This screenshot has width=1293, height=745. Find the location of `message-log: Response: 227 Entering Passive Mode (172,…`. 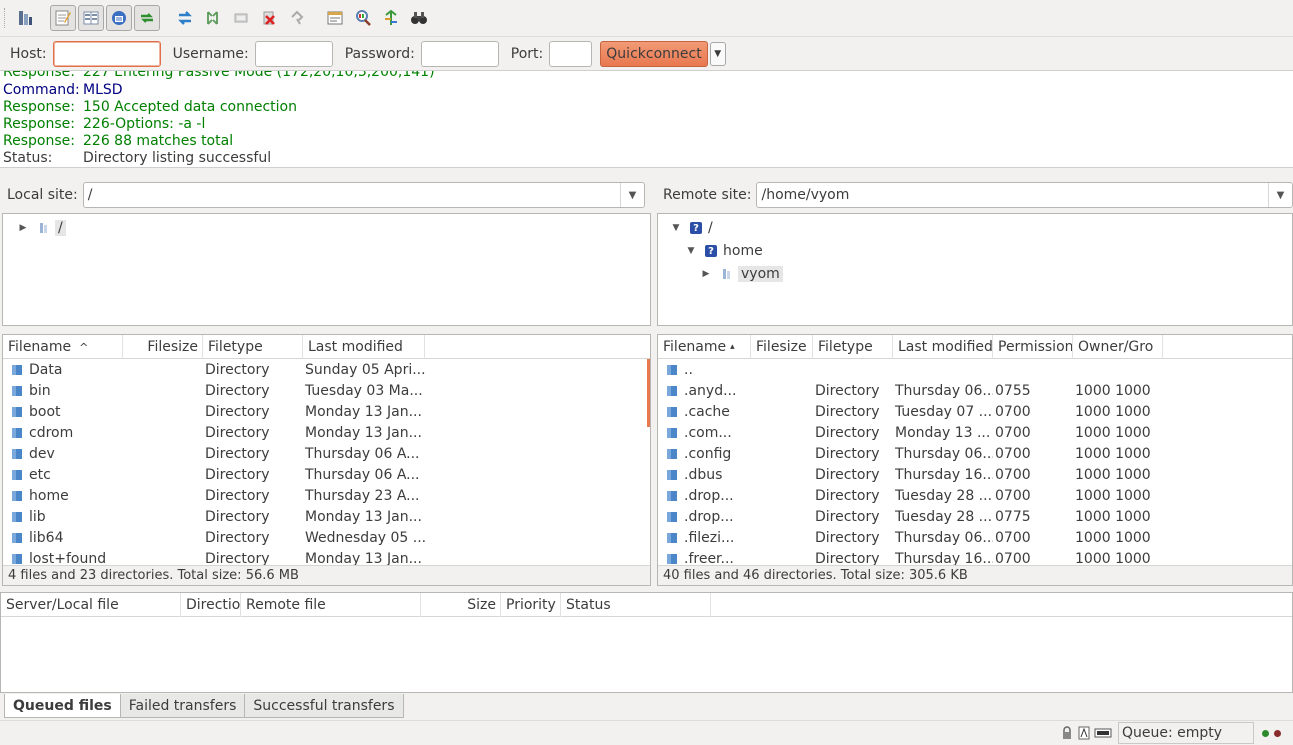

message-log: Response: 227 Entering Passive Mode (172,… is located at coordinates (646, 119).